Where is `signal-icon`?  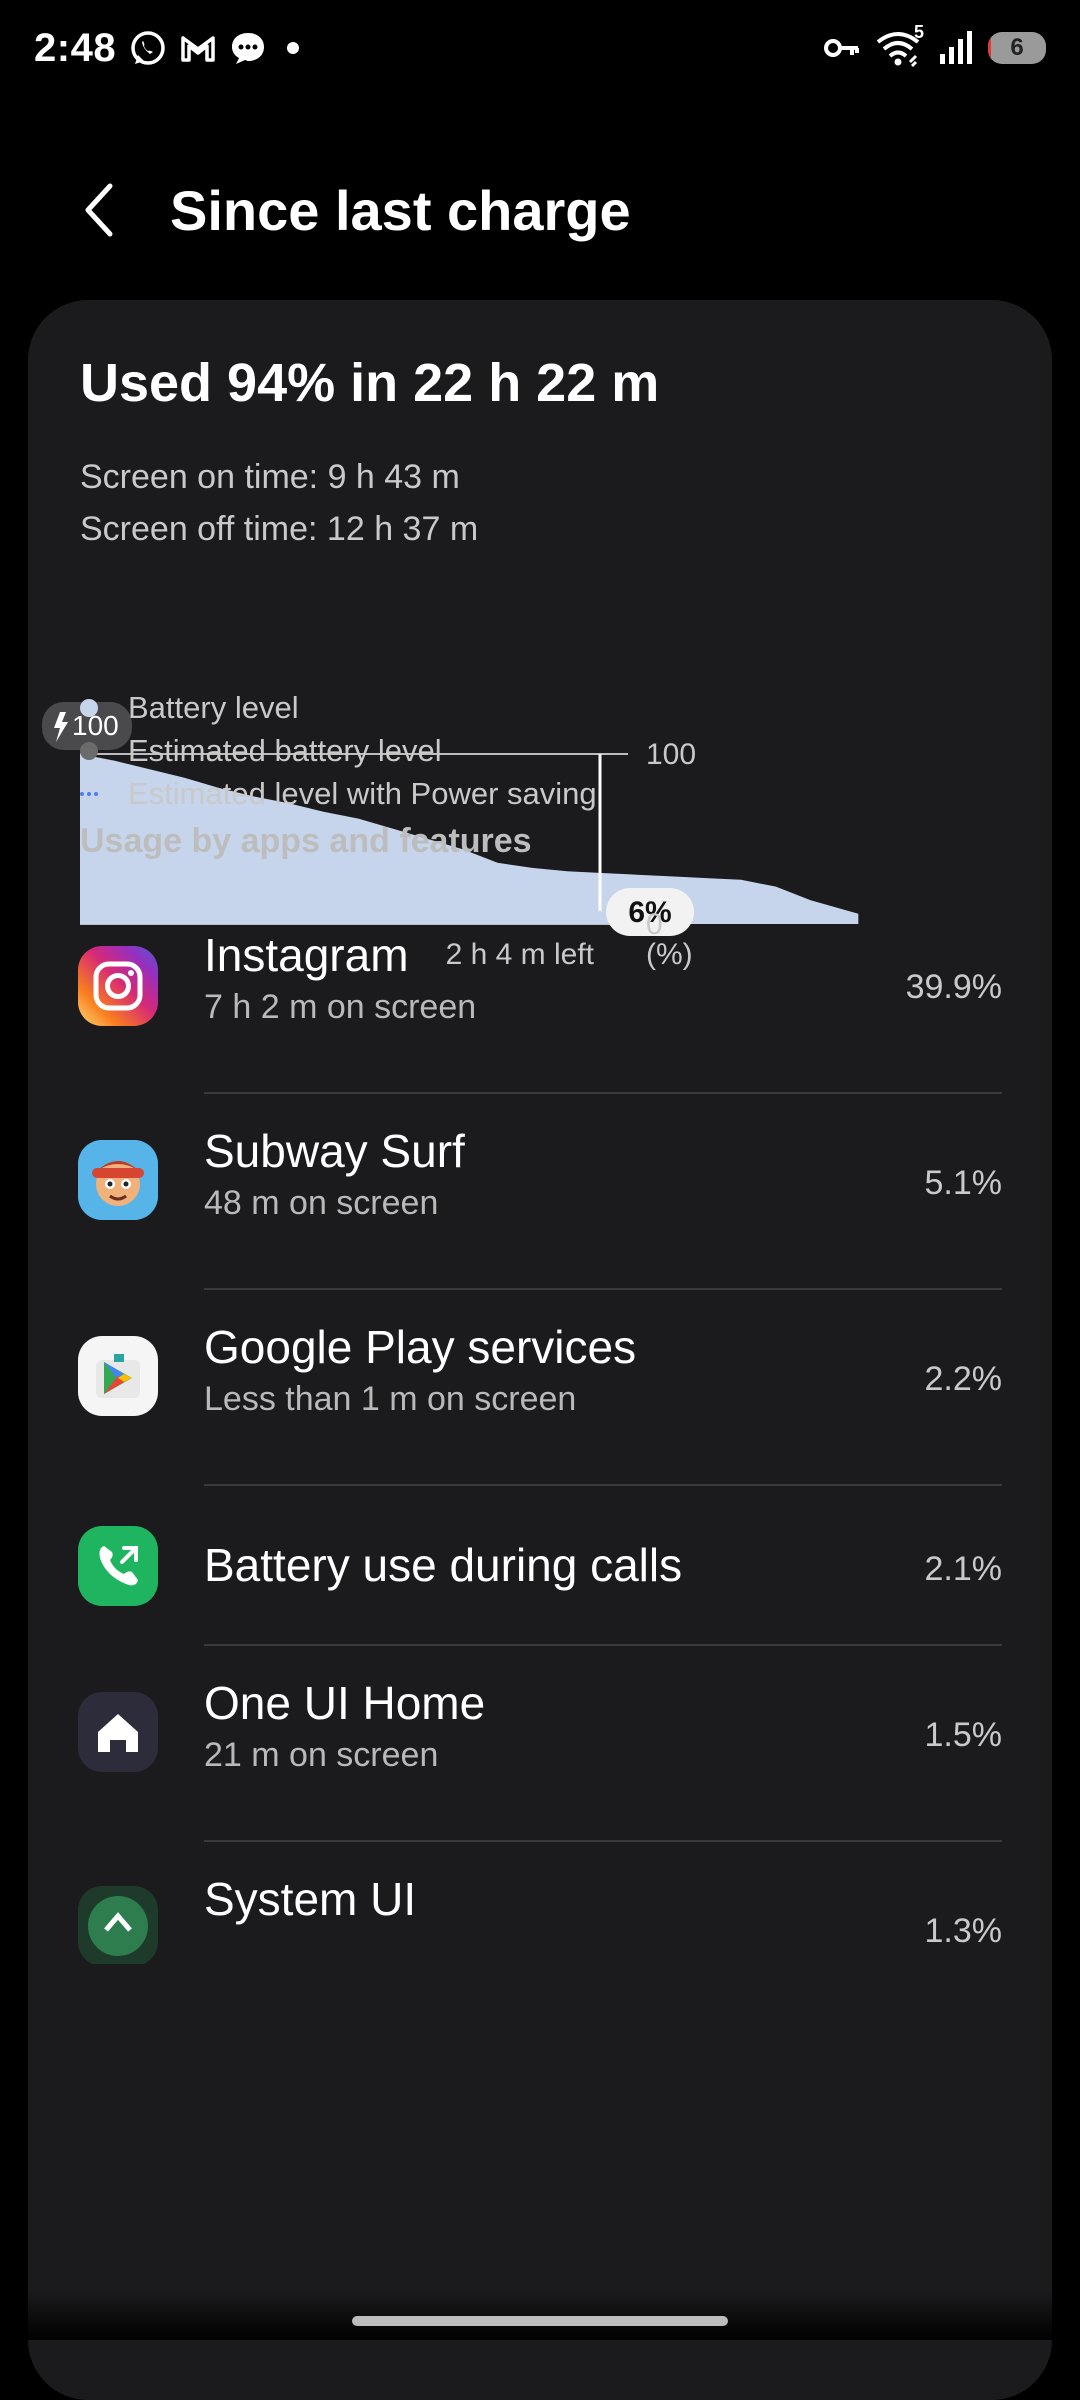
signal-icon is located at coordinates (956, 48).